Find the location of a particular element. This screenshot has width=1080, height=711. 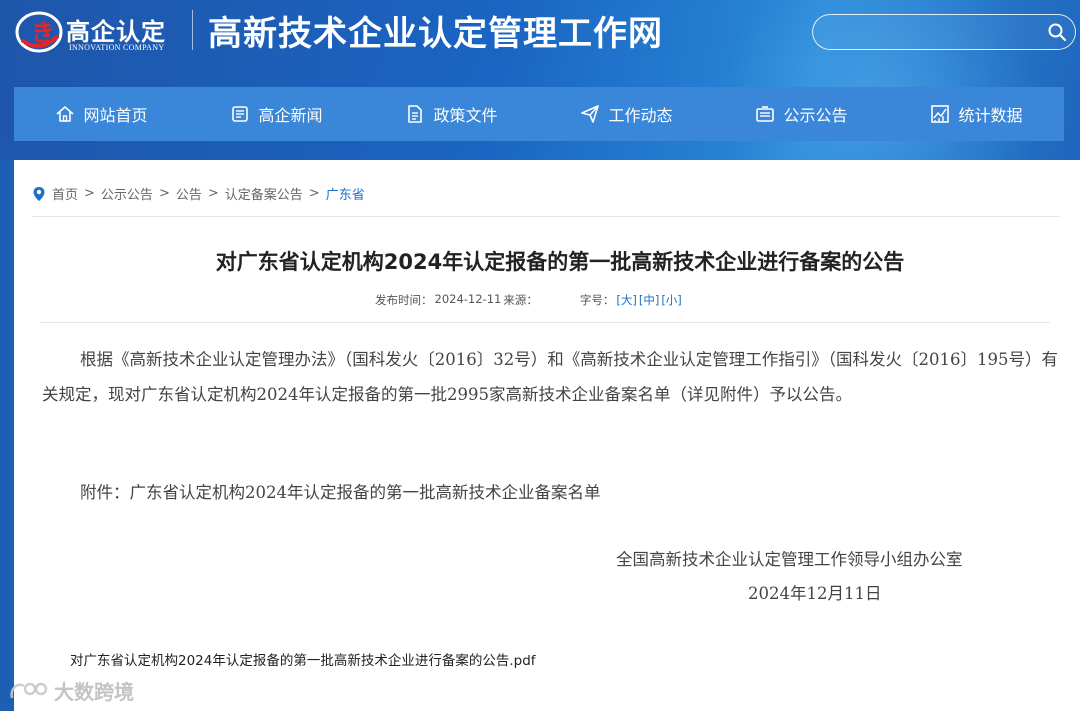

nav-label: 网站首页 is located at coordinates (115, 115).